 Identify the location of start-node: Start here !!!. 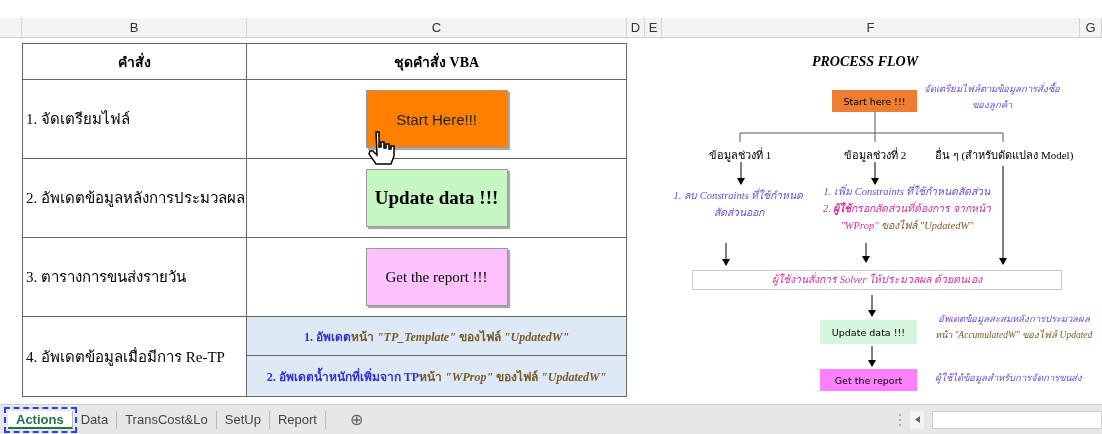
(874, 101).